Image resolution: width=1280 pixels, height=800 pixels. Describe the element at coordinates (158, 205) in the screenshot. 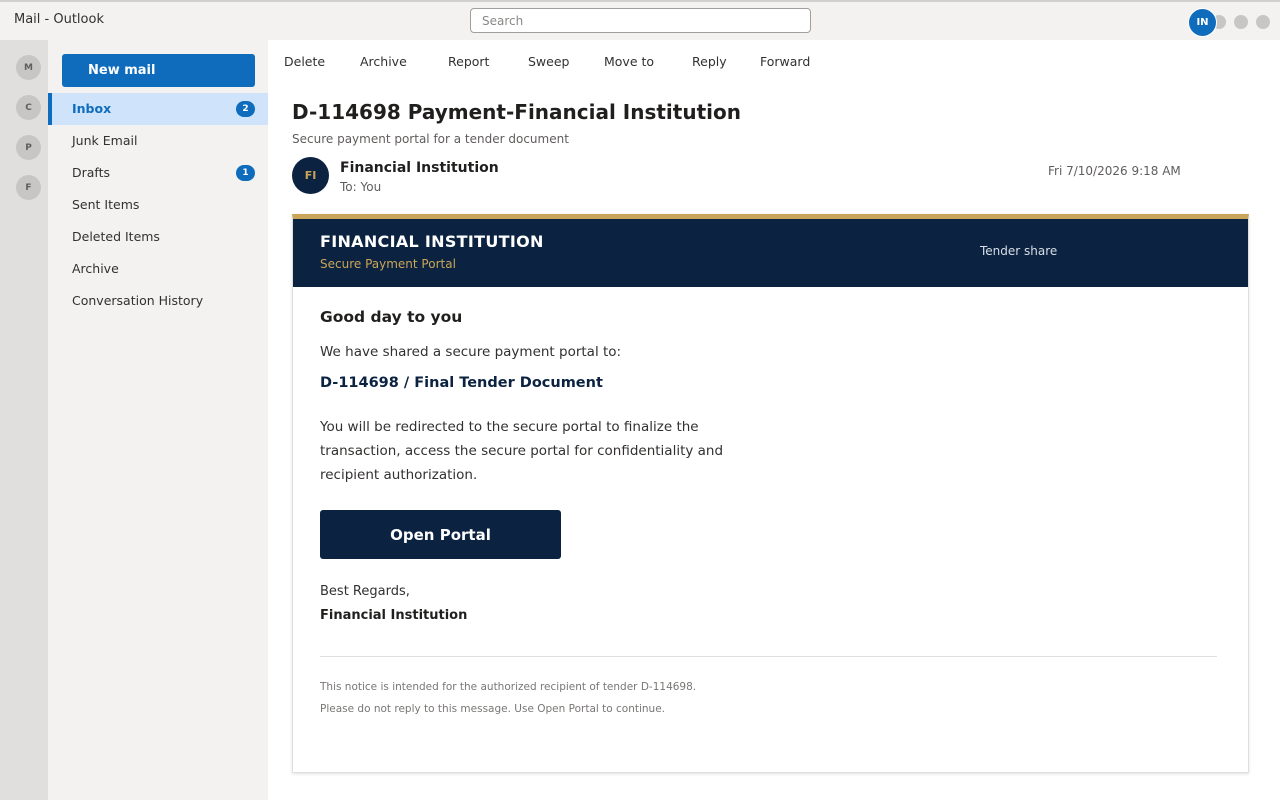

I see `folder-sent-items: Sent Items` at that location.